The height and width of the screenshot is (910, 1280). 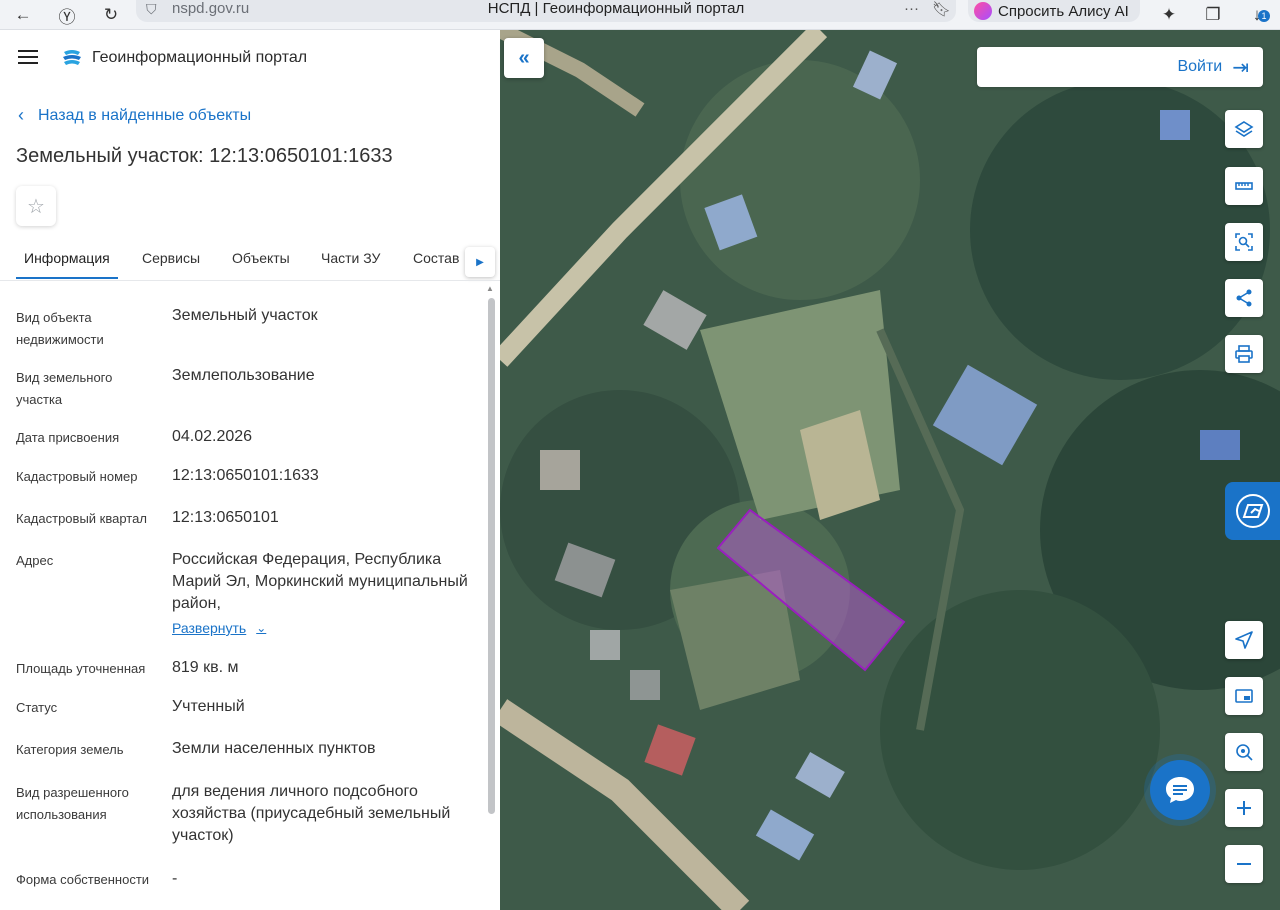 I want to click on expand-label: Развернуть, so click(x=209, y=628).